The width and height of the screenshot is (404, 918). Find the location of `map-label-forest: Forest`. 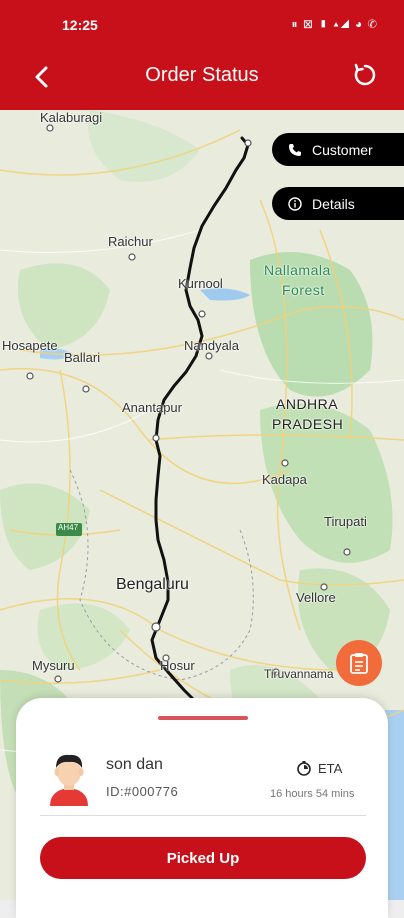

map-label-forest: Forest is located at coordinates (303, 290).